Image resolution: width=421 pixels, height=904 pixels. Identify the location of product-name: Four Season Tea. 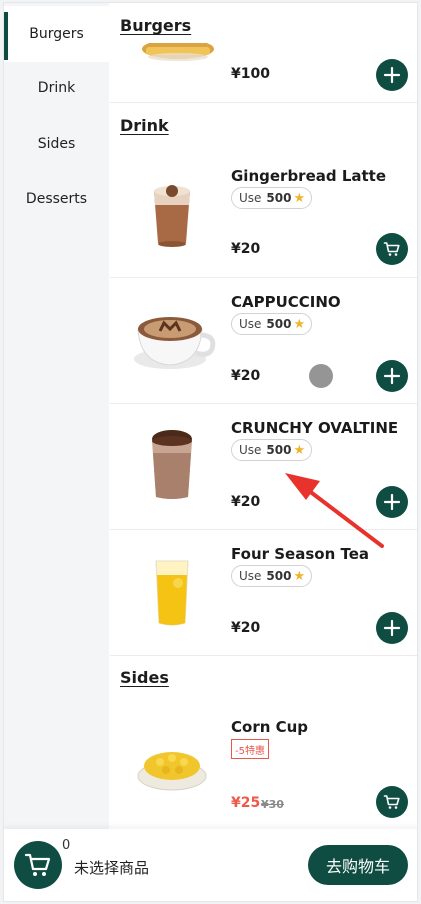
(300, 554).